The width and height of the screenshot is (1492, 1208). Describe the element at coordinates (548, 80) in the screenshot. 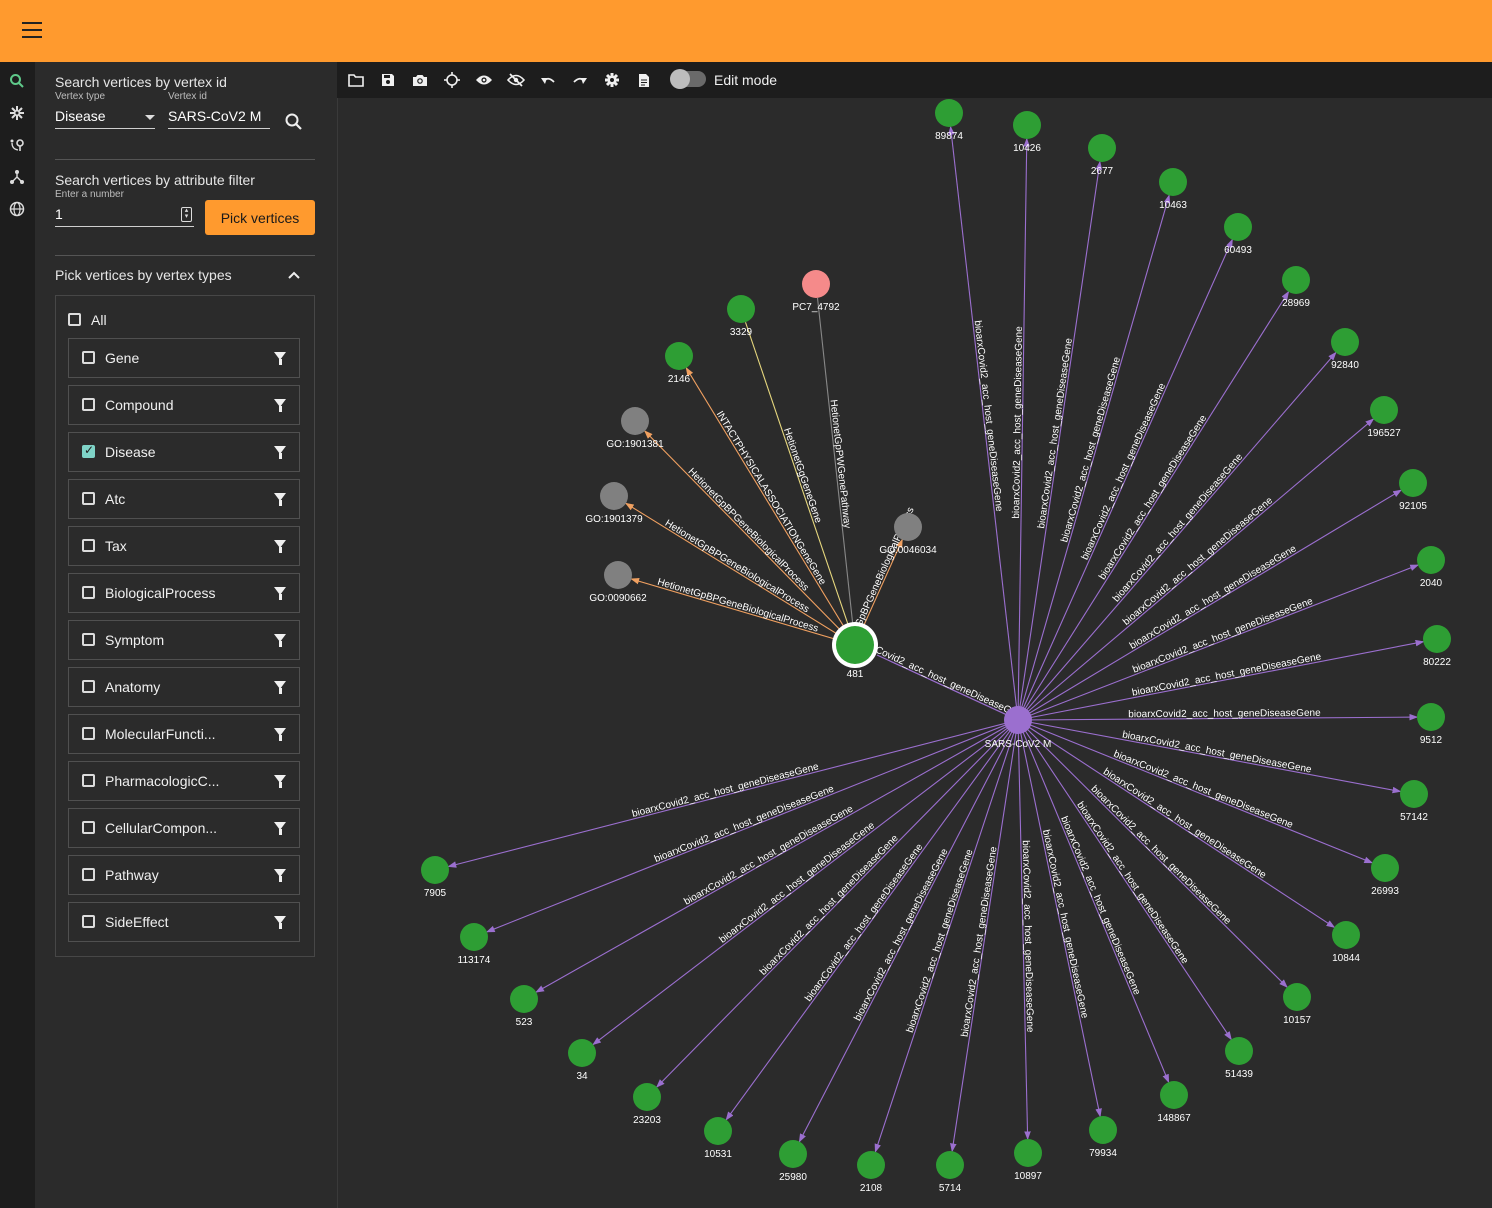

I see `undo-icon` at that location.